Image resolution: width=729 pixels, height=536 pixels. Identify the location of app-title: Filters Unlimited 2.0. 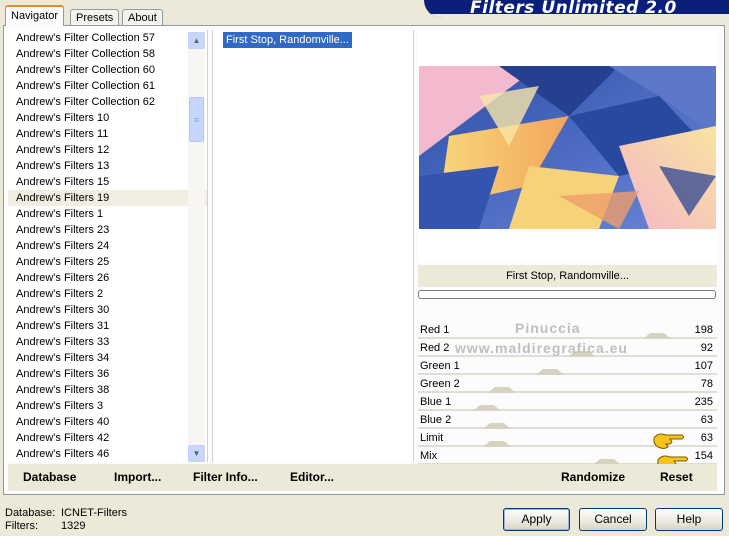
(573, 9).